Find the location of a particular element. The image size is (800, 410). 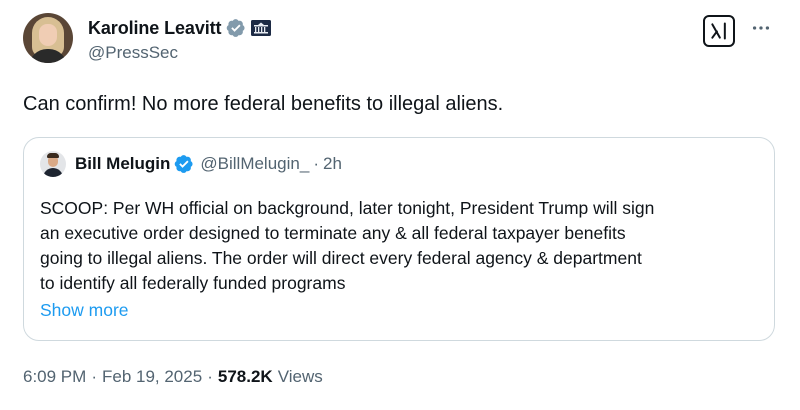

author-name-row: Karoline Leavitt is located at coordinates (180, 28).